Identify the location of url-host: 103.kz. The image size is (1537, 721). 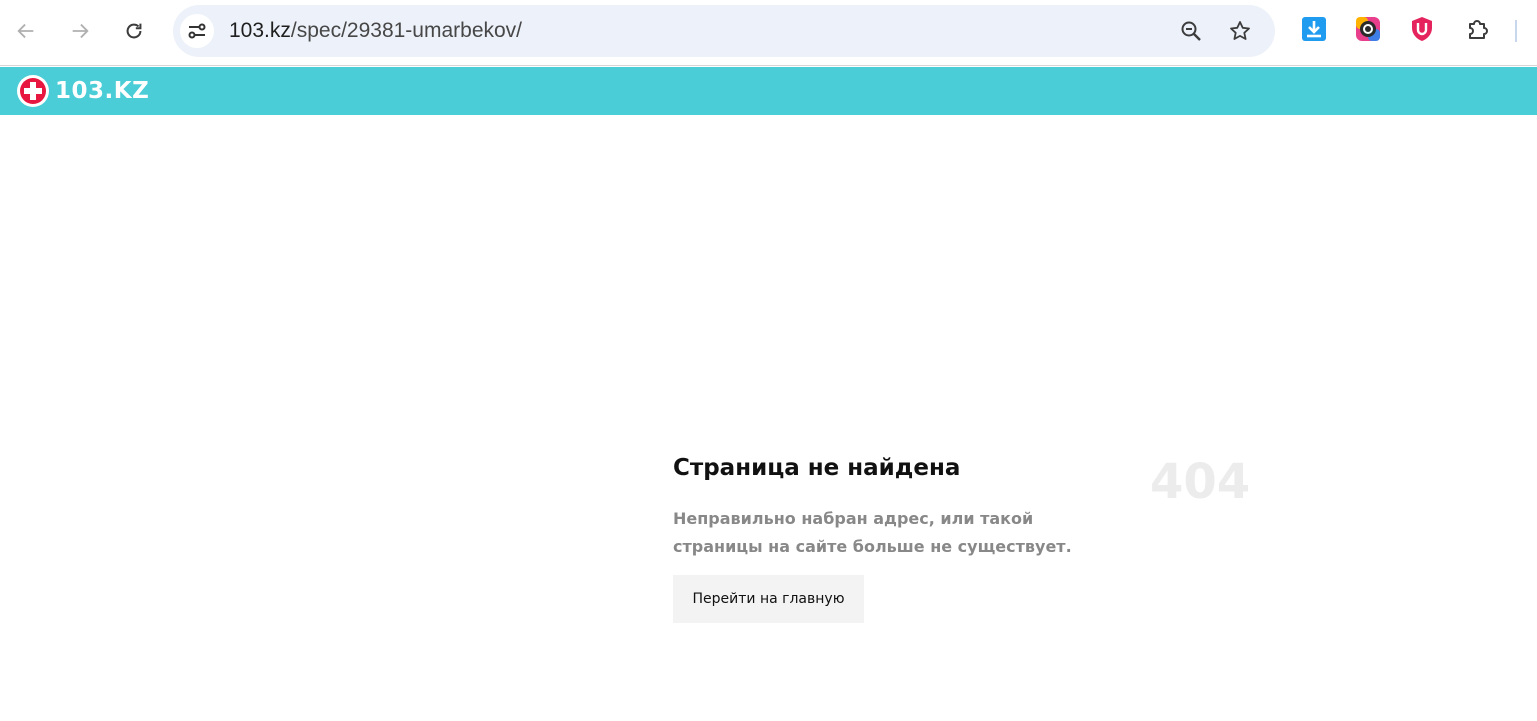
(260, 30).